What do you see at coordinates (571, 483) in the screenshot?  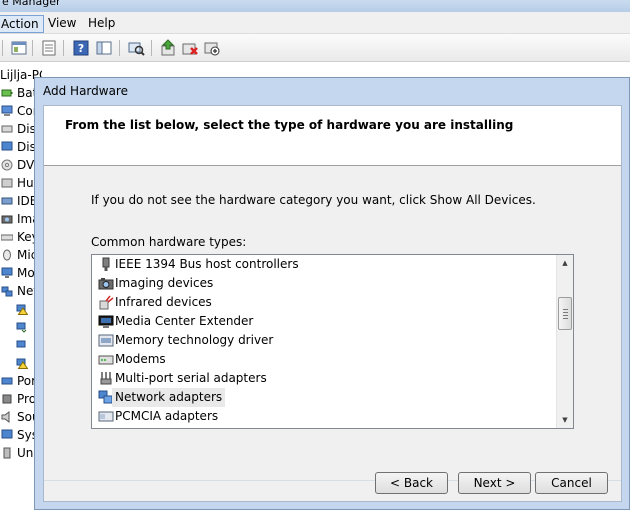 I see `cancel-button: Cancel` at bounding box center [571, 483].